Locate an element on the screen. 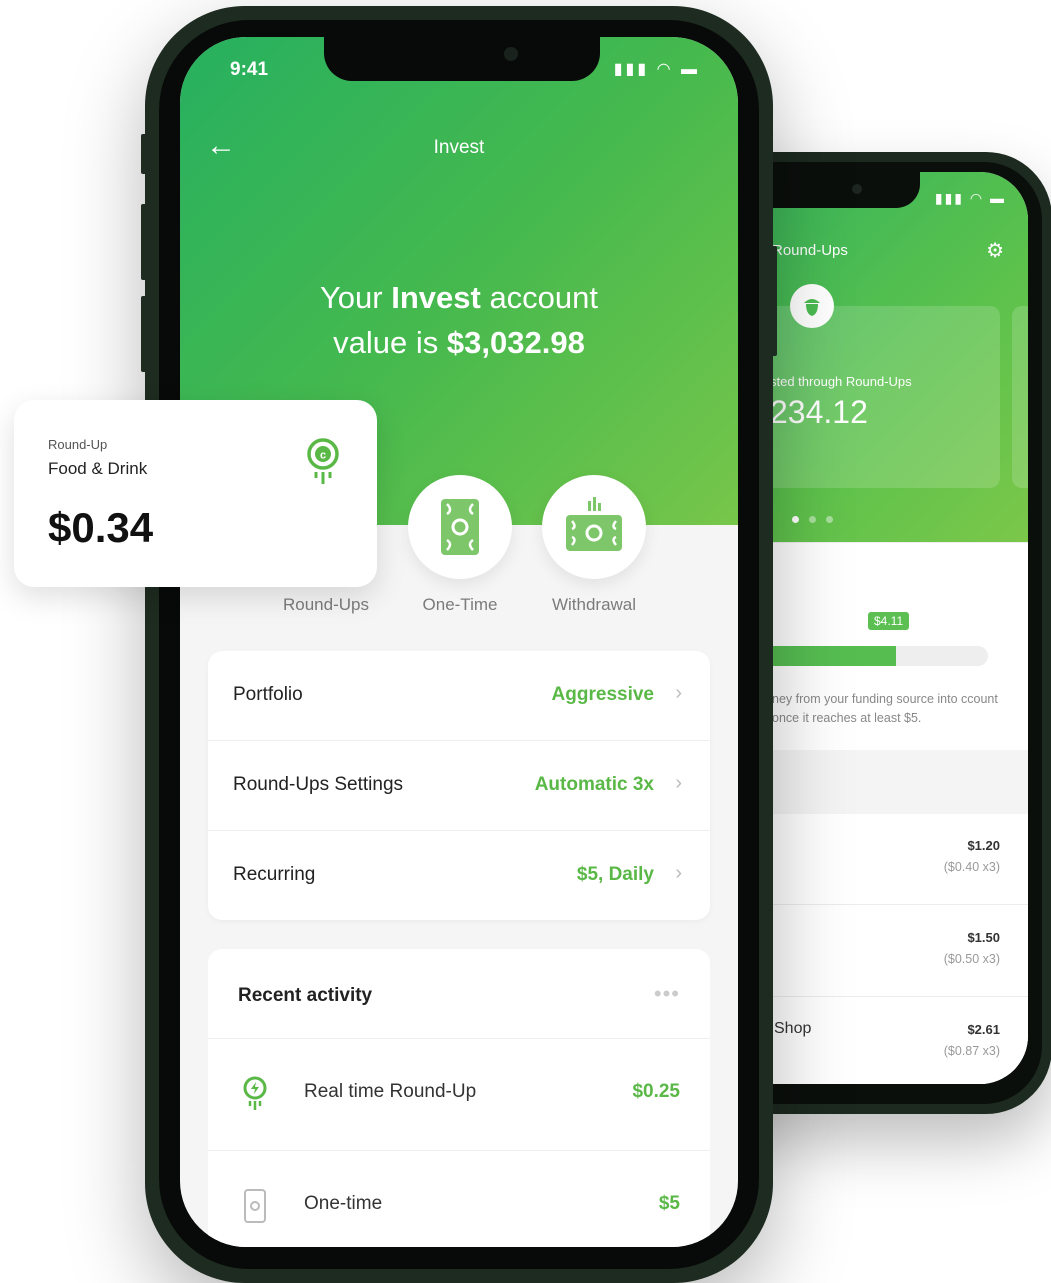 This screenshot has height=1283, width=1051. setting-label: Round-Ups Settings is located at coordinates (318, 784).